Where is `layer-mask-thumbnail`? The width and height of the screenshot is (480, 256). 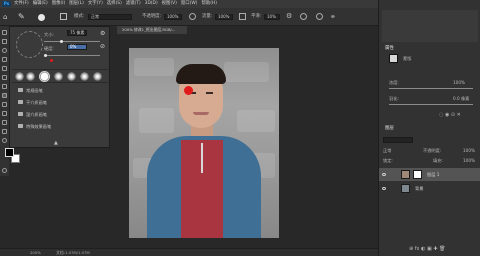 layer-mask-thumbnail is located at coordinates (417, 174).